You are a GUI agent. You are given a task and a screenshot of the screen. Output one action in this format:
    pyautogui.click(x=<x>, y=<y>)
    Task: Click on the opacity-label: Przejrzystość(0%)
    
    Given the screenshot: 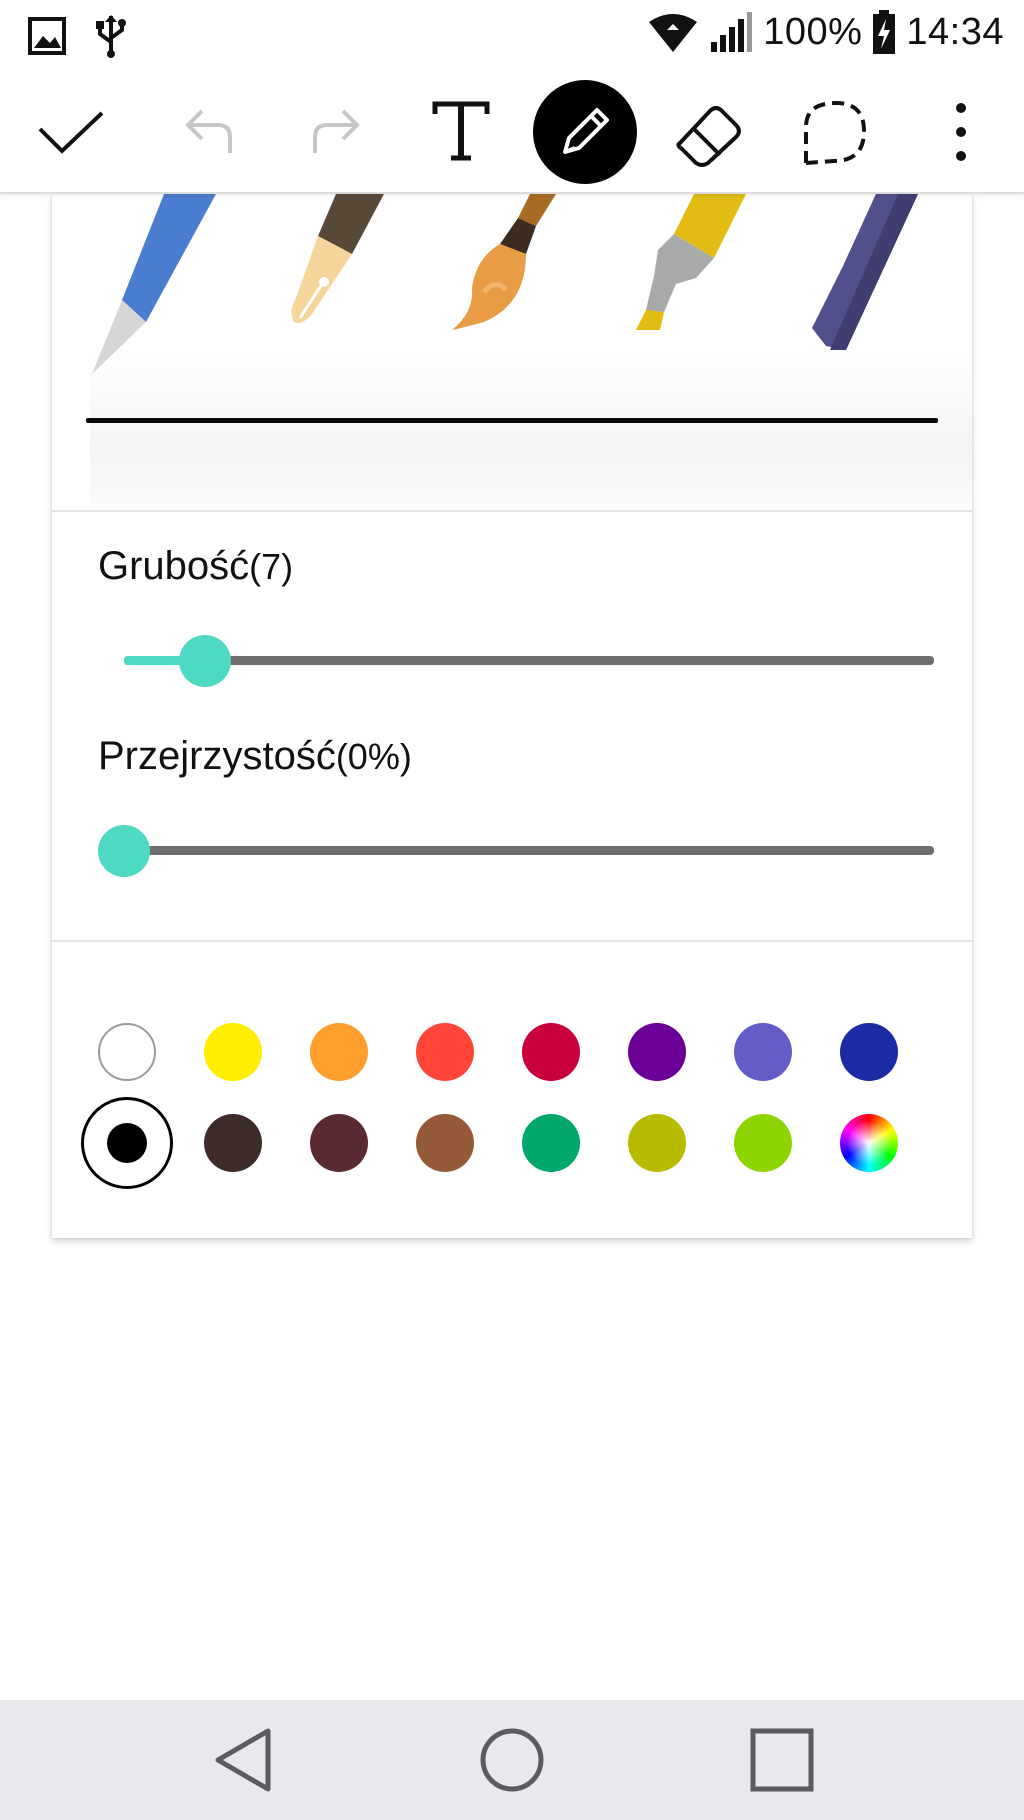 What is the action you would take?
    pyautogui.click(x=255, y=756)
    